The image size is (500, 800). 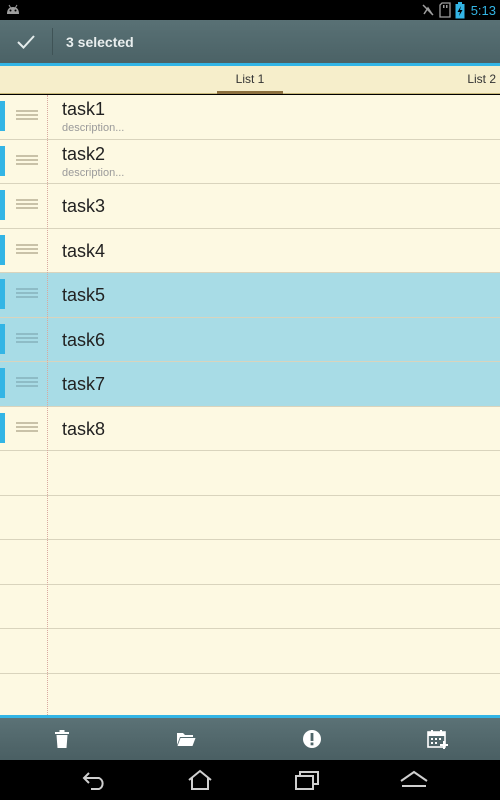 I want to click on task-title: task8, so click(x=84, y=428).